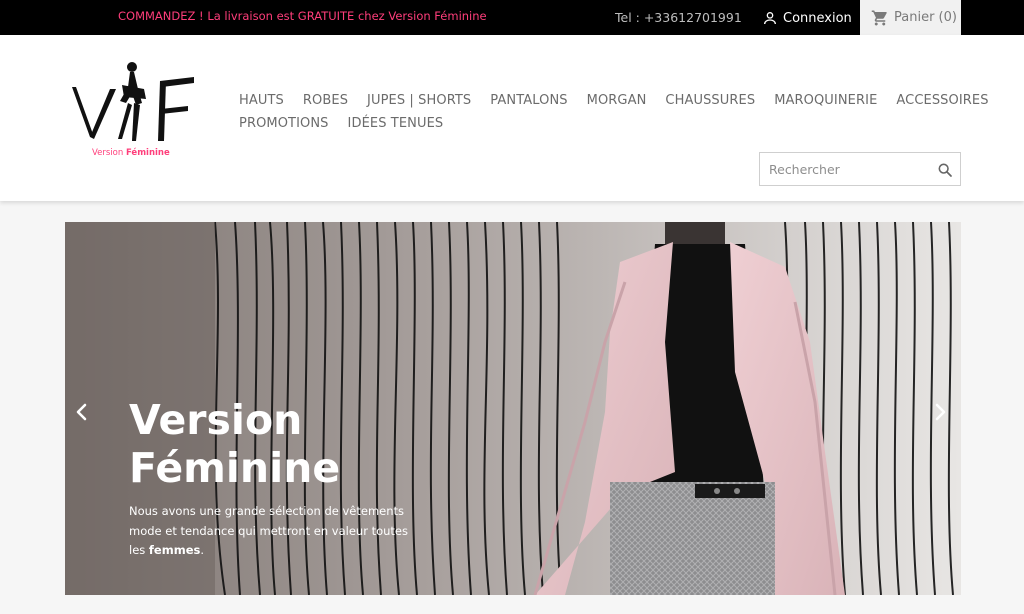 The image size is (1024, 614). What do you see at coordinates (710, 100) in the screenshot?
I see `nav-item-chaussures: CHAUSSURES` at bounding box center [710, 100].